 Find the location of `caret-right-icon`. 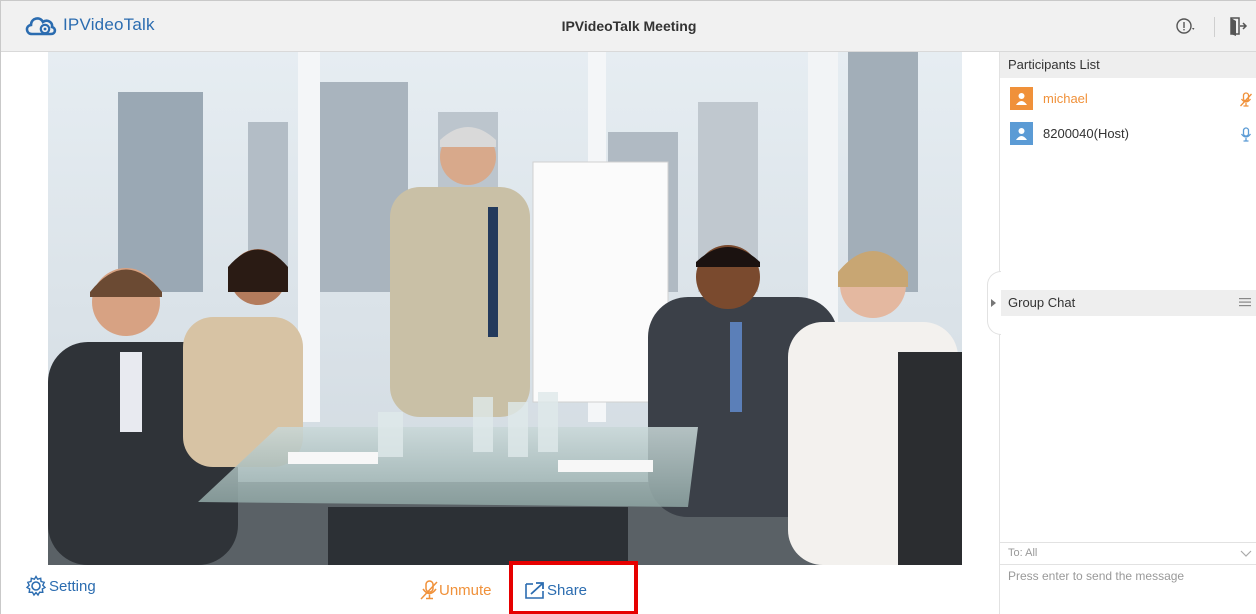

caret-right-icon is located at coordinates (993, 303).